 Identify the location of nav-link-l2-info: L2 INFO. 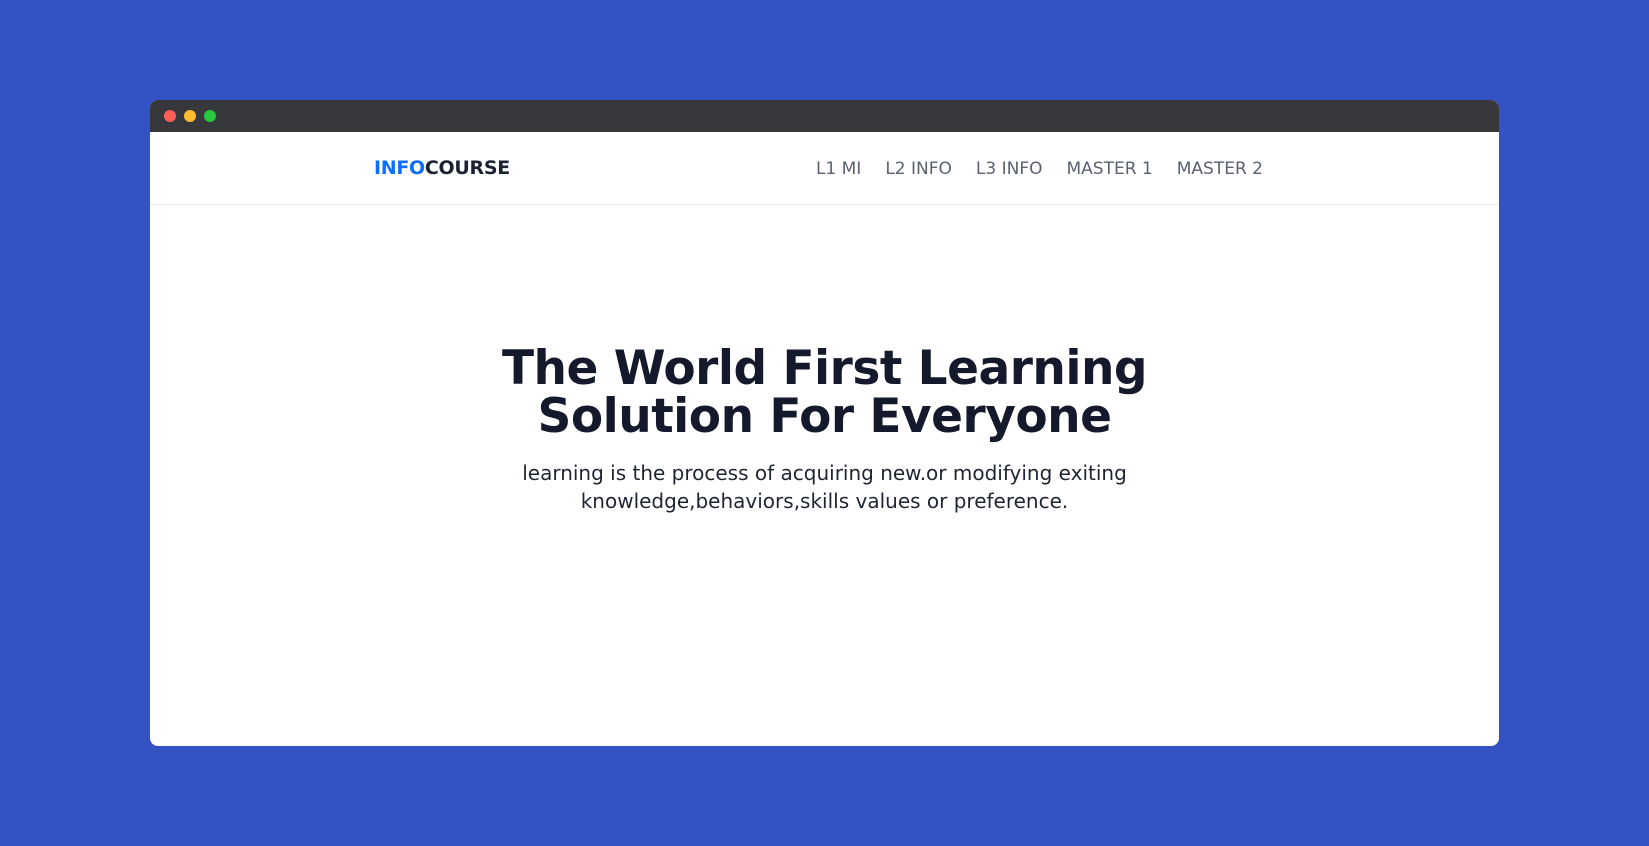
(918, 169).